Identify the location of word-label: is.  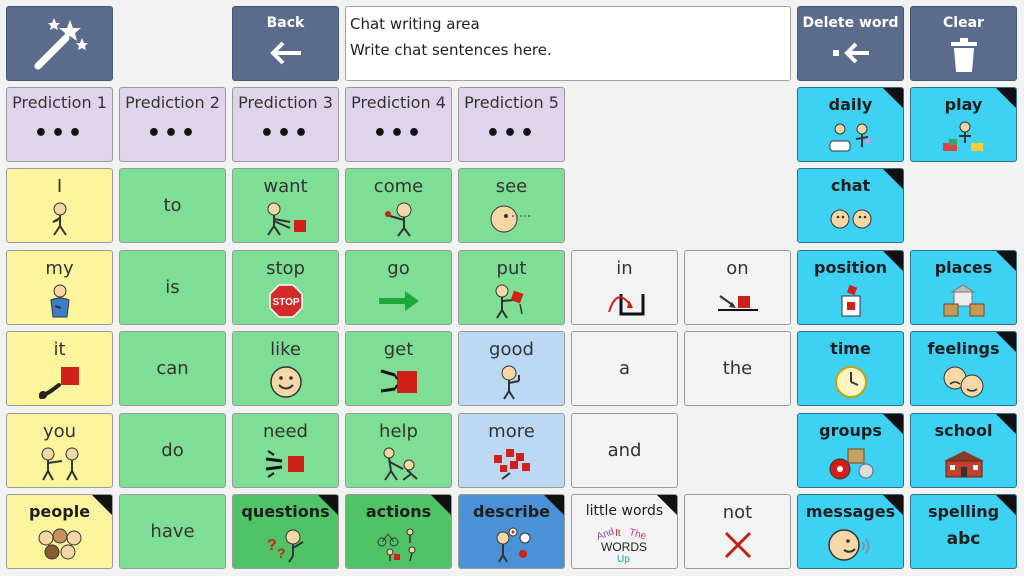
(172, 287).